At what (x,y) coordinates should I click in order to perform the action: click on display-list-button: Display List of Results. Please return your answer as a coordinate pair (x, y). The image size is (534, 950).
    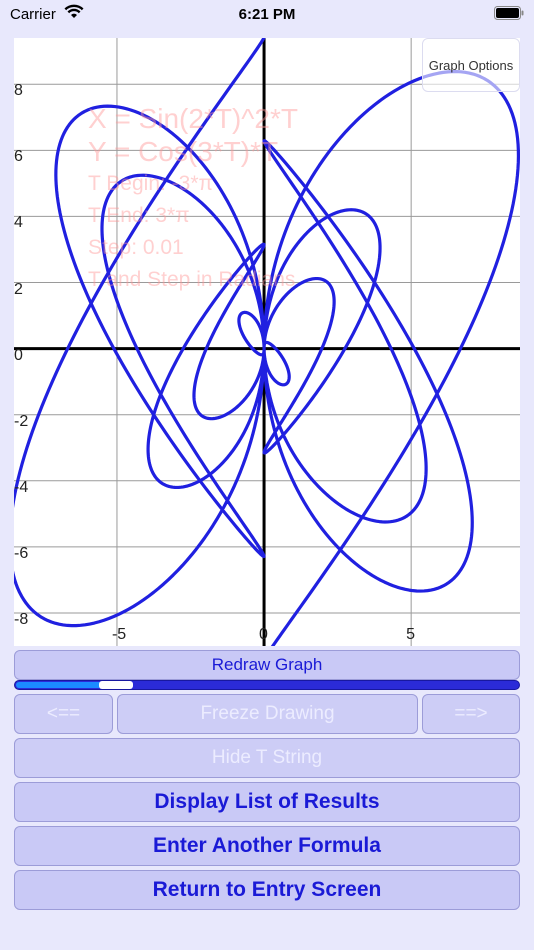
    Looking at the image, I should click on (267, 802).